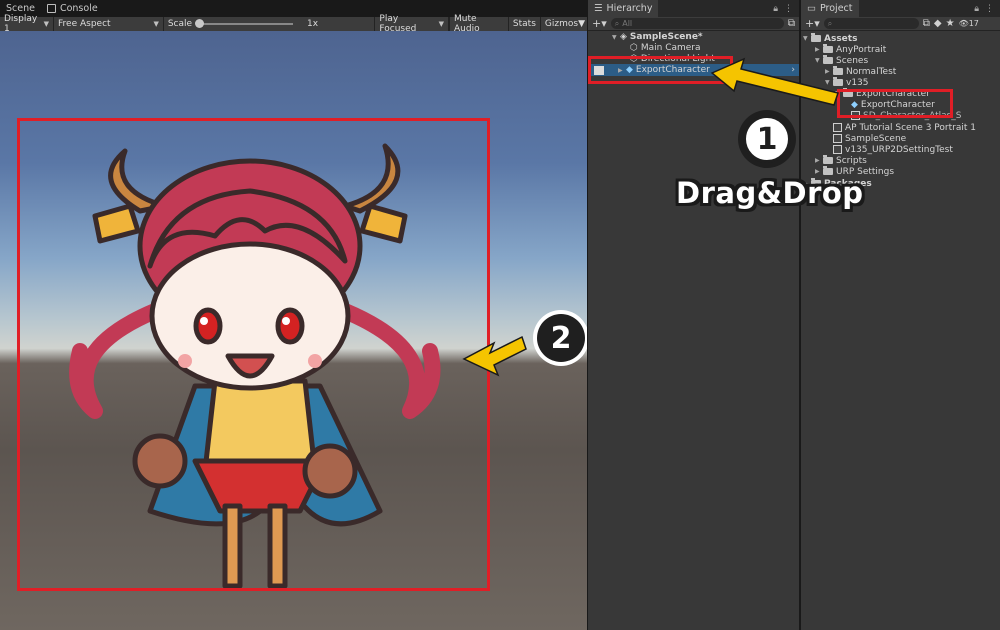 The height and width of the screenshot is (630, 1000). I want to click on search-placeholder: All, so click(627, 23).